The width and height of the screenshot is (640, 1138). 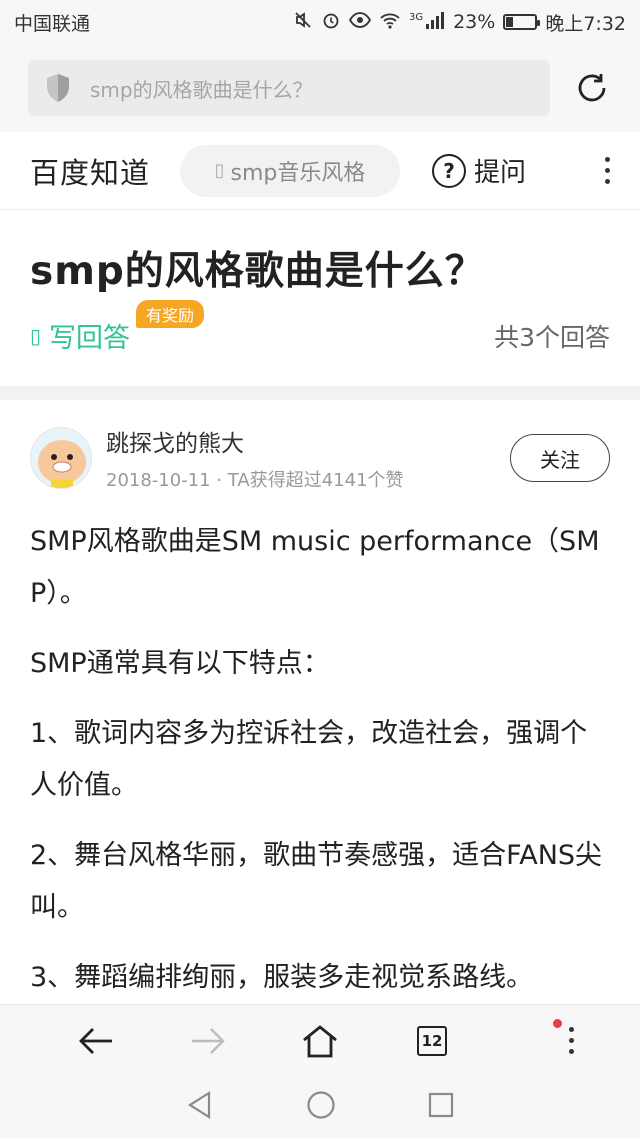 What do you see at coordinates (201, 89) in the screenshot?
I see `url-text: smp的风格歌曲是什么？` at bounding box center [201, 89].